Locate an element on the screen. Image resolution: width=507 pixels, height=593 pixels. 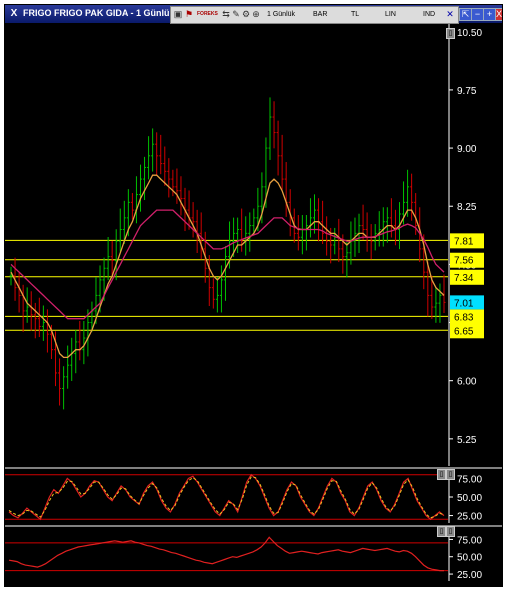
last-price-label: 7.01 is located at coordinates (464, 303).